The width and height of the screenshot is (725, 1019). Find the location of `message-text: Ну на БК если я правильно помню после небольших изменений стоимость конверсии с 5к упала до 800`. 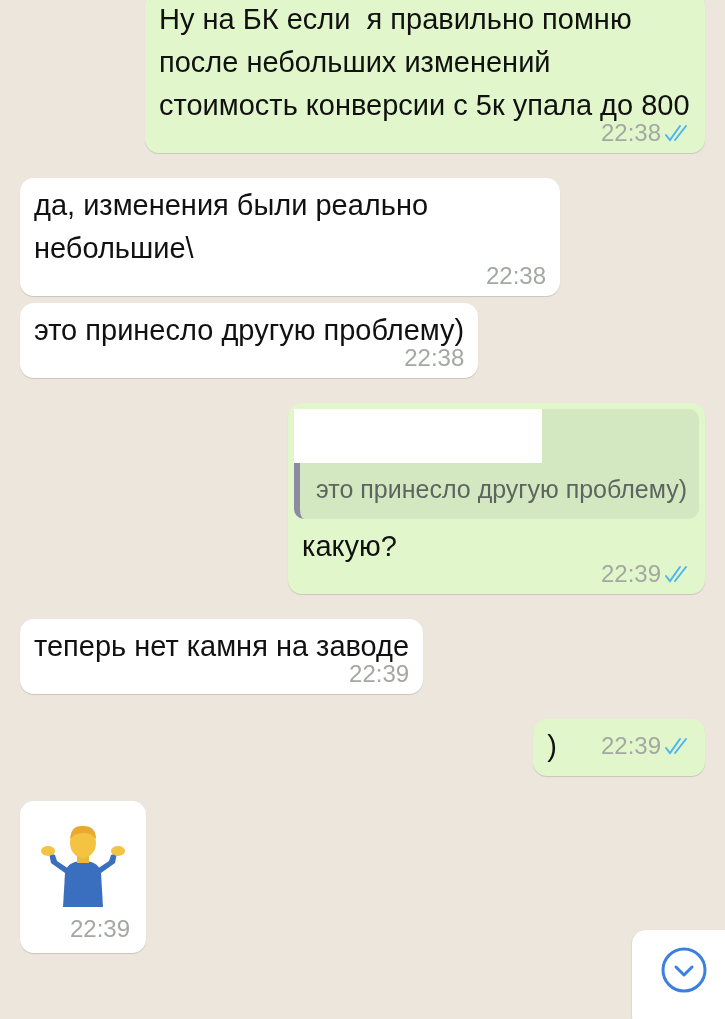

message-text: Ну на БК если я правильно помню после небольших изменений стоимость конверсии с 5к упала до 800 is located at coordinates (425, 62).